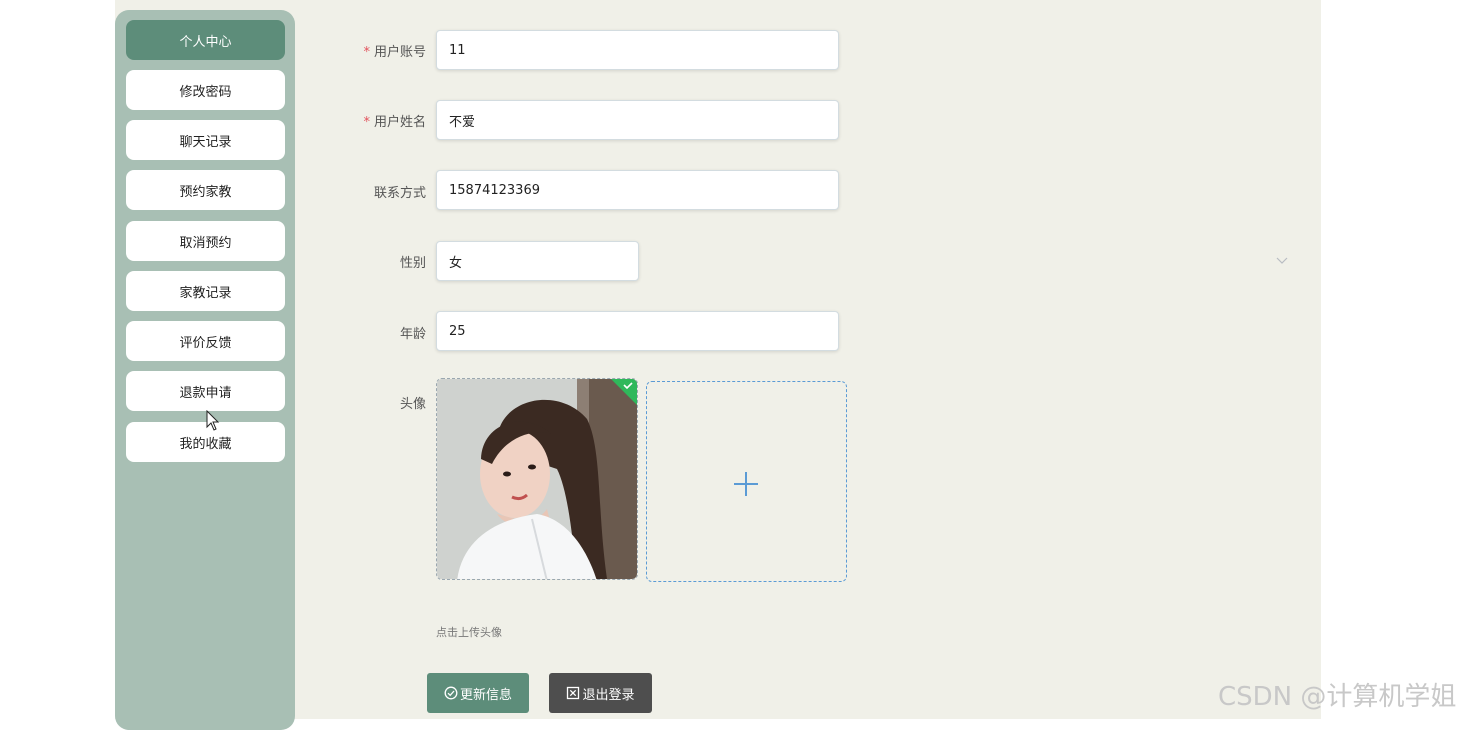  What do you see at coordinates (608, 695) in the screenshot?
I see `logout-label: 退出登录` at bounding box center [608, 695].